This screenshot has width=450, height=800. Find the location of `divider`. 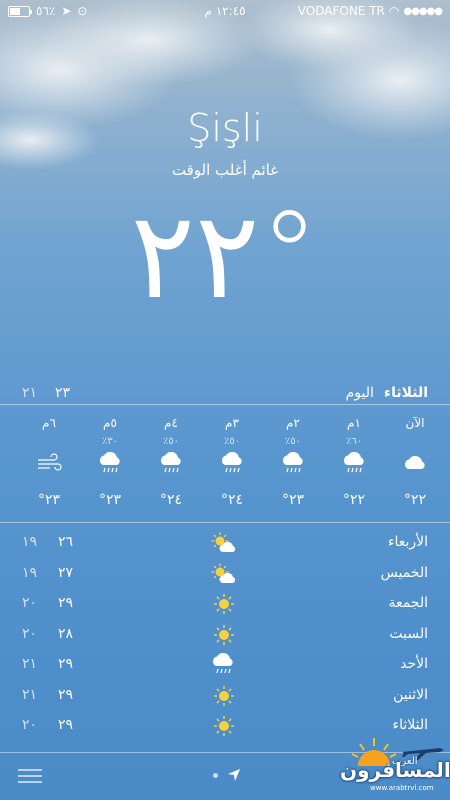

divider is located at coordinates (225, 522).